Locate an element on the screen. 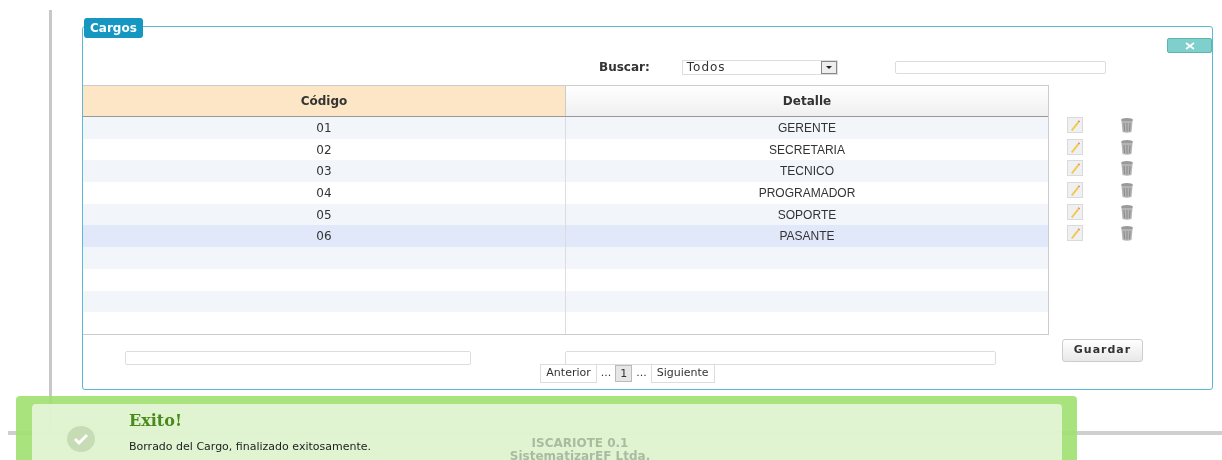  table-cell: 01 is located at coordinates (324, 128).